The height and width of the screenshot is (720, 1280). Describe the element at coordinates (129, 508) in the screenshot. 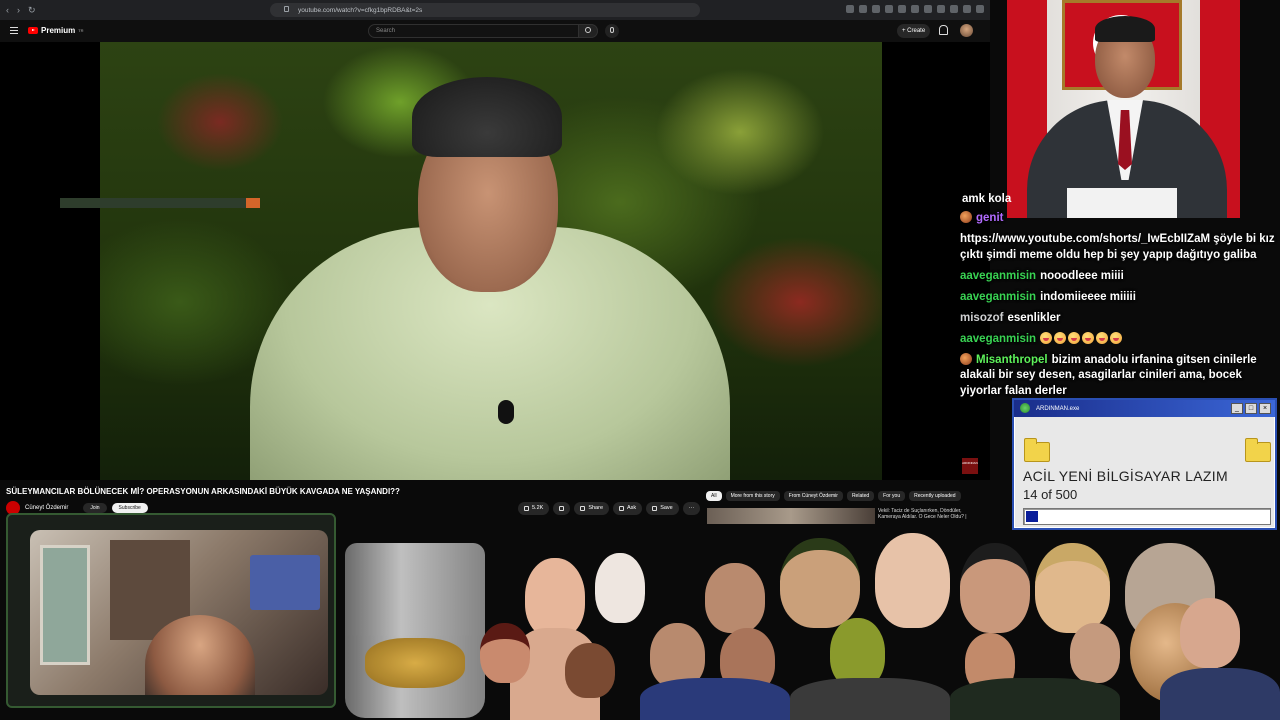

I see `subscribe-button: Subscribe` at that location.